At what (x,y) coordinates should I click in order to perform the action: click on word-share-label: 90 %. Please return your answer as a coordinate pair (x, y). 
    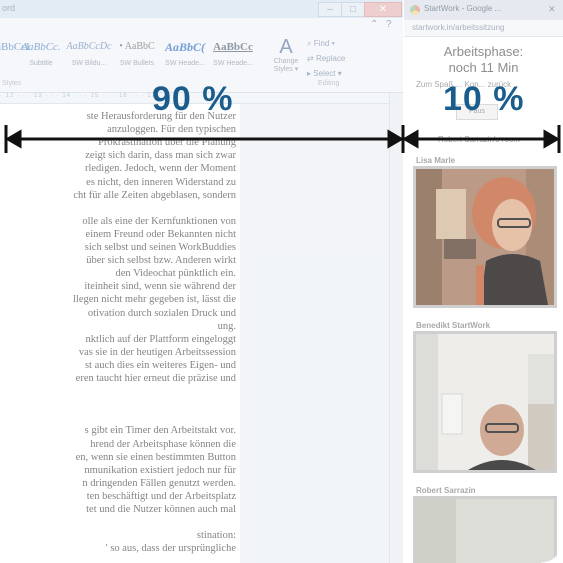
    Looking at the image, I should click on (193, 99).